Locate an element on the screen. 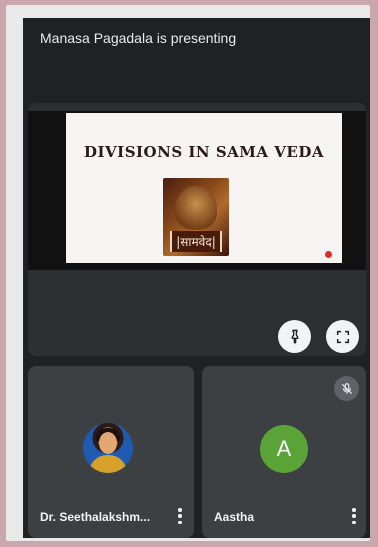  avatar-face is located at coordinates (108, 443).